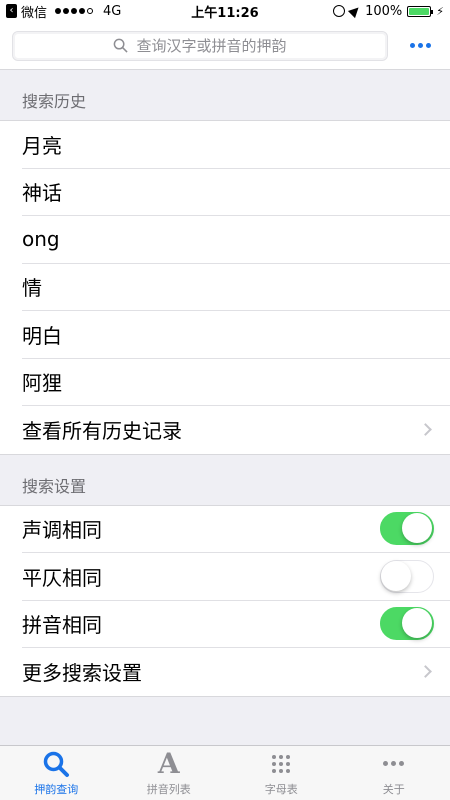 The width and height of the screenshot is (450, 800). Describe the element at coordinates (281, 789) in the screenshot. I see `tab-label: 字母表` at that location.